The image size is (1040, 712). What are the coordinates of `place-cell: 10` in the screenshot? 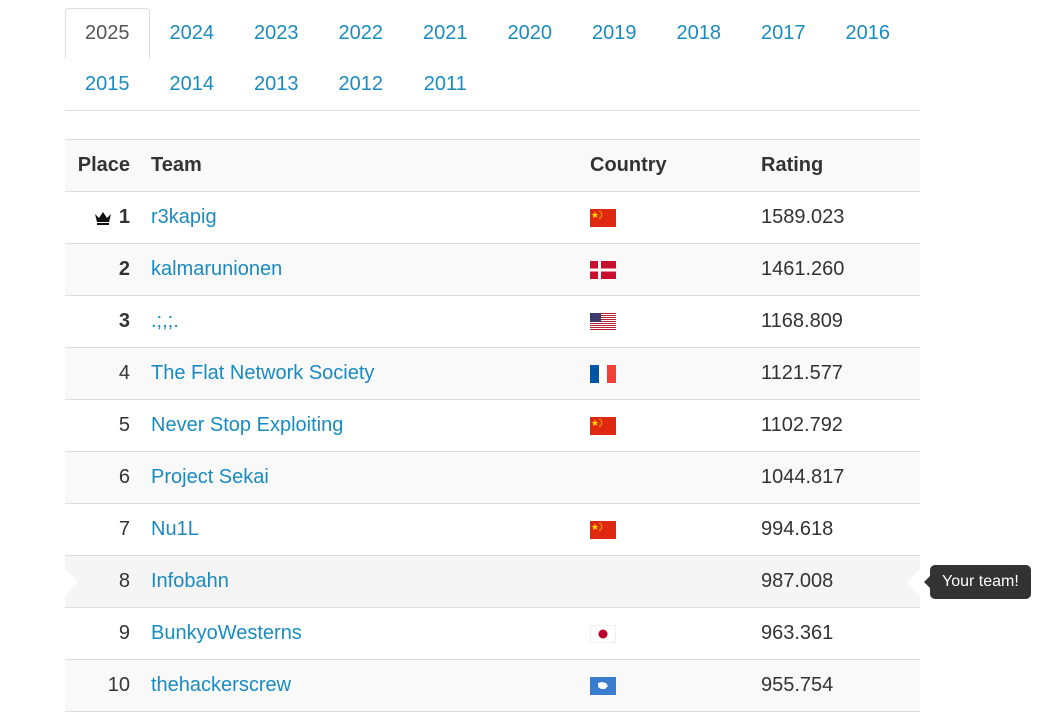 It's located at (102, 685).